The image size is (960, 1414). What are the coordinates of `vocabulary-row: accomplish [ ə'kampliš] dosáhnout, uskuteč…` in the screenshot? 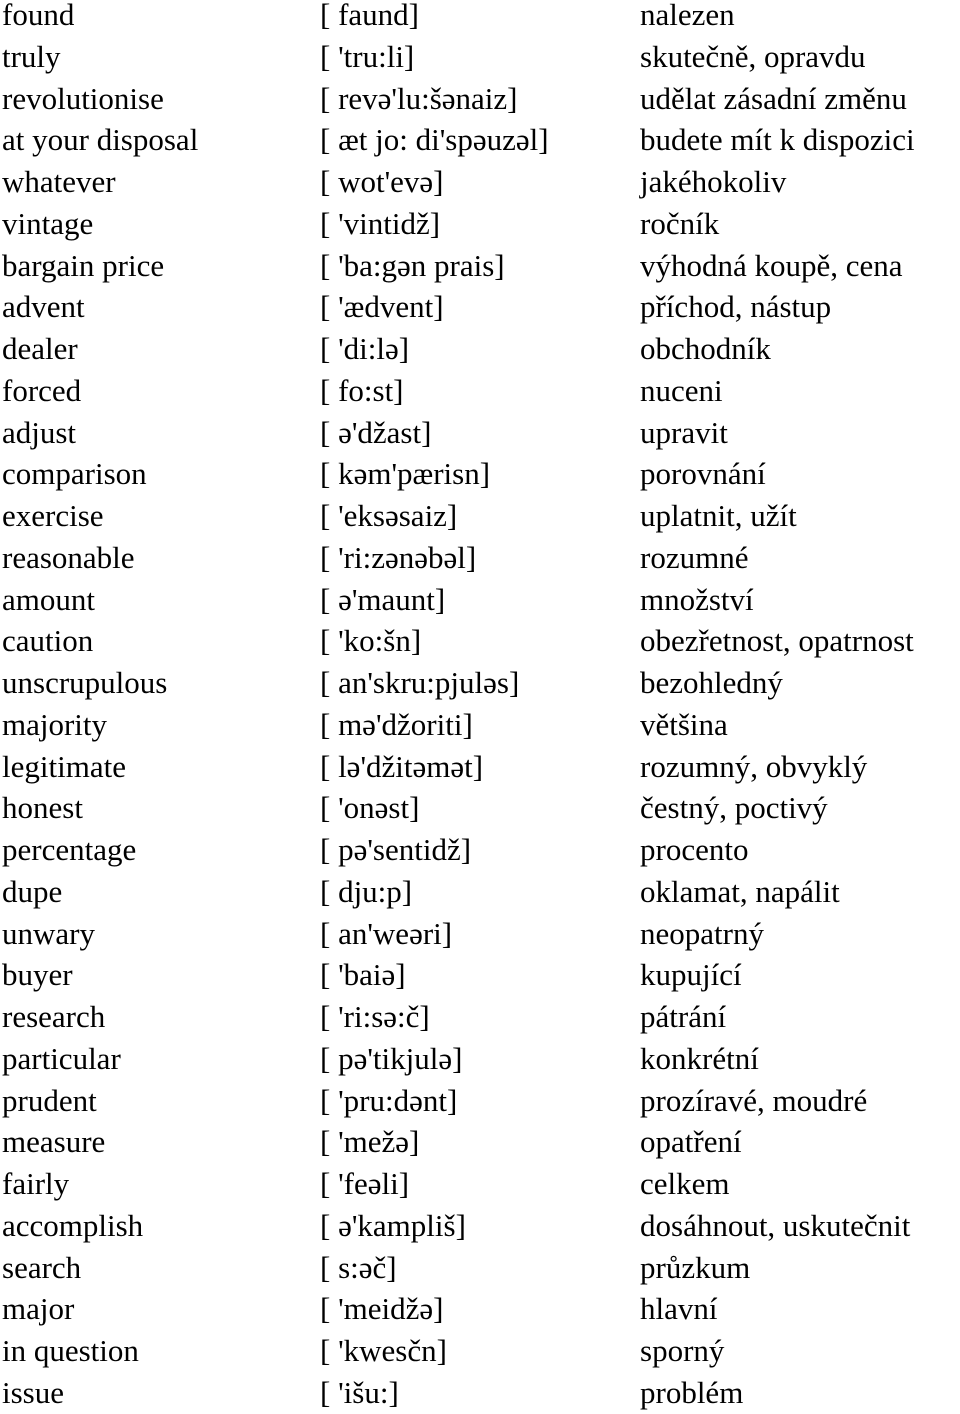 It's located at (480, 1226).